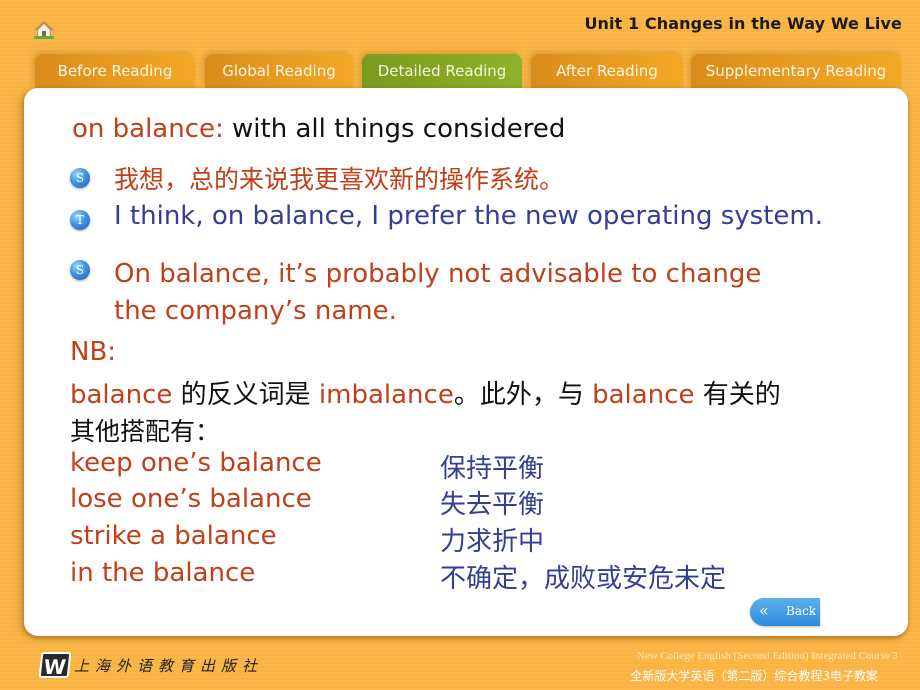 The height and width of the screenshot is (690, 920). I want to click on tab-detailed-reading: Detailed Reading, so click(442, 71).